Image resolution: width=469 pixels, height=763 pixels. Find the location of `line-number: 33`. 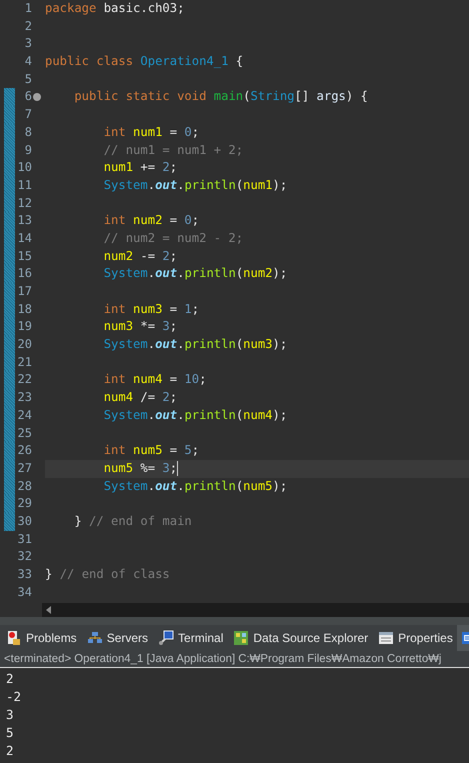

line-number: 33 is located at coordinates (24, 574).